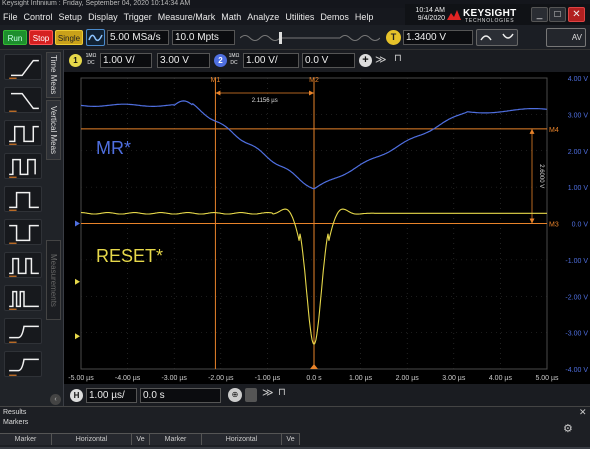 This screenshot has width=590, height=449. I want to click on menu-trigger: Trigger, so click(138, 17).